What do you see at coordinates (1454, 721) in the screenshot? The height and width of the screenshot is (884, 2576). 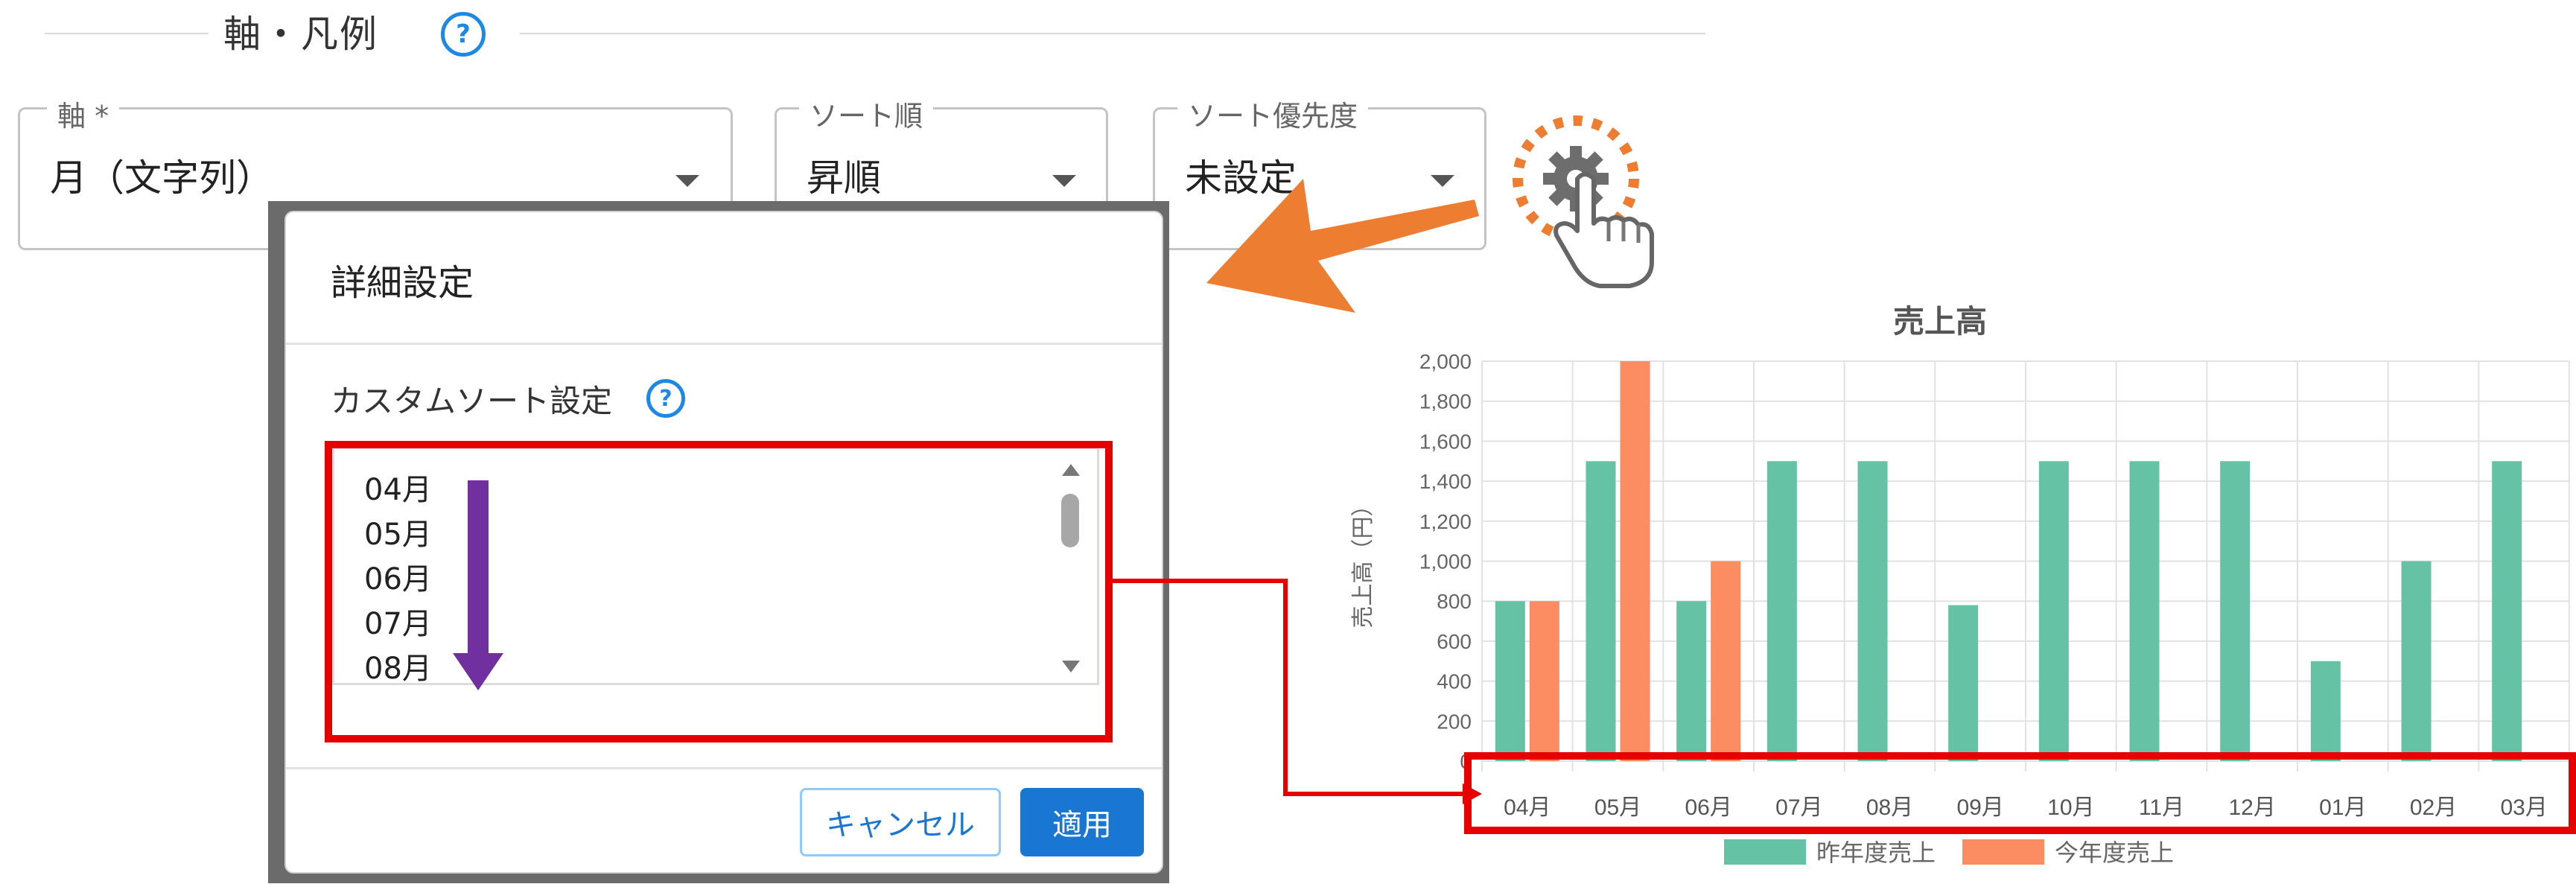 I see `y-tick-label: 200` at bounding box center [1454, 721].